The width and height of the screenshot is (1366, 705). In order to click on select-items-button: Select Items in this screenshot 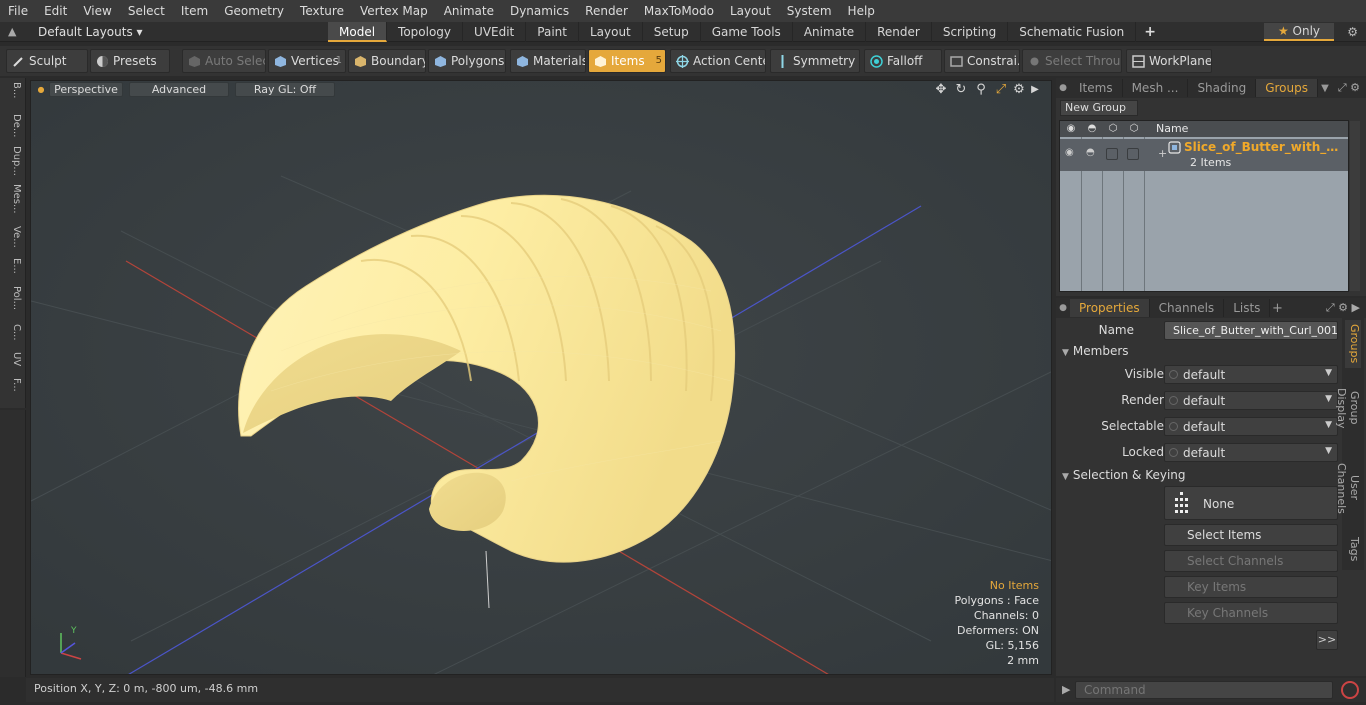, I will do `click(1251, 535)`.